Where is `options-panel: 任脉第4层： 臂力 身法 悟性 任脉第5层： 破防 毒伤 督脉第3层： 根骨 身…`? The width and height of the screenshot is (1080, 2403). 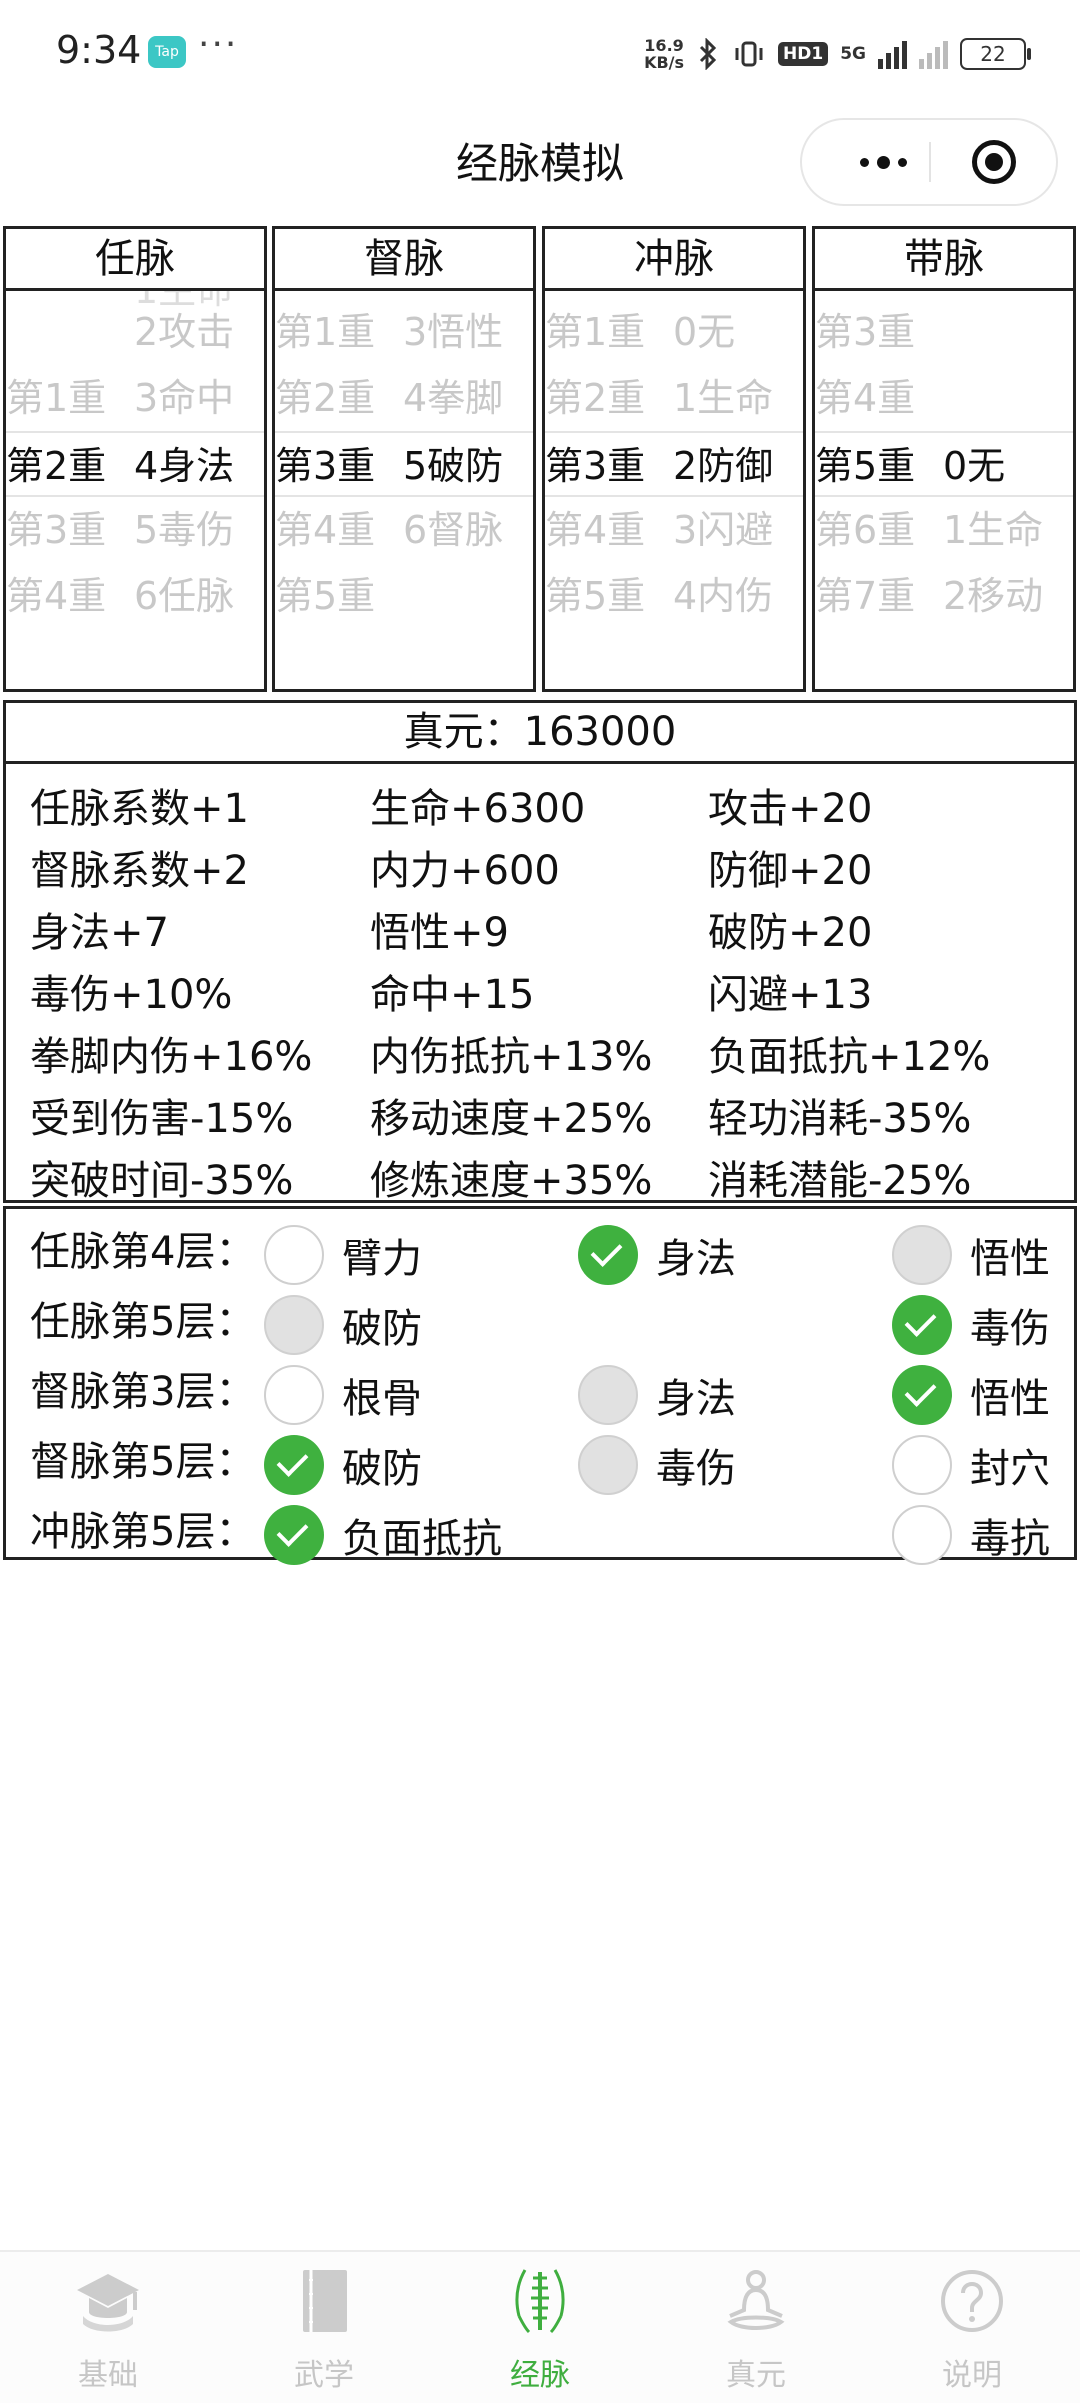
options-panel: 任脉第4层： 臂力 身法 悟性 任脉第5层： 破防 毒伤 督脉第3层： 根骨 身… is located at coordinates (540, 1385).